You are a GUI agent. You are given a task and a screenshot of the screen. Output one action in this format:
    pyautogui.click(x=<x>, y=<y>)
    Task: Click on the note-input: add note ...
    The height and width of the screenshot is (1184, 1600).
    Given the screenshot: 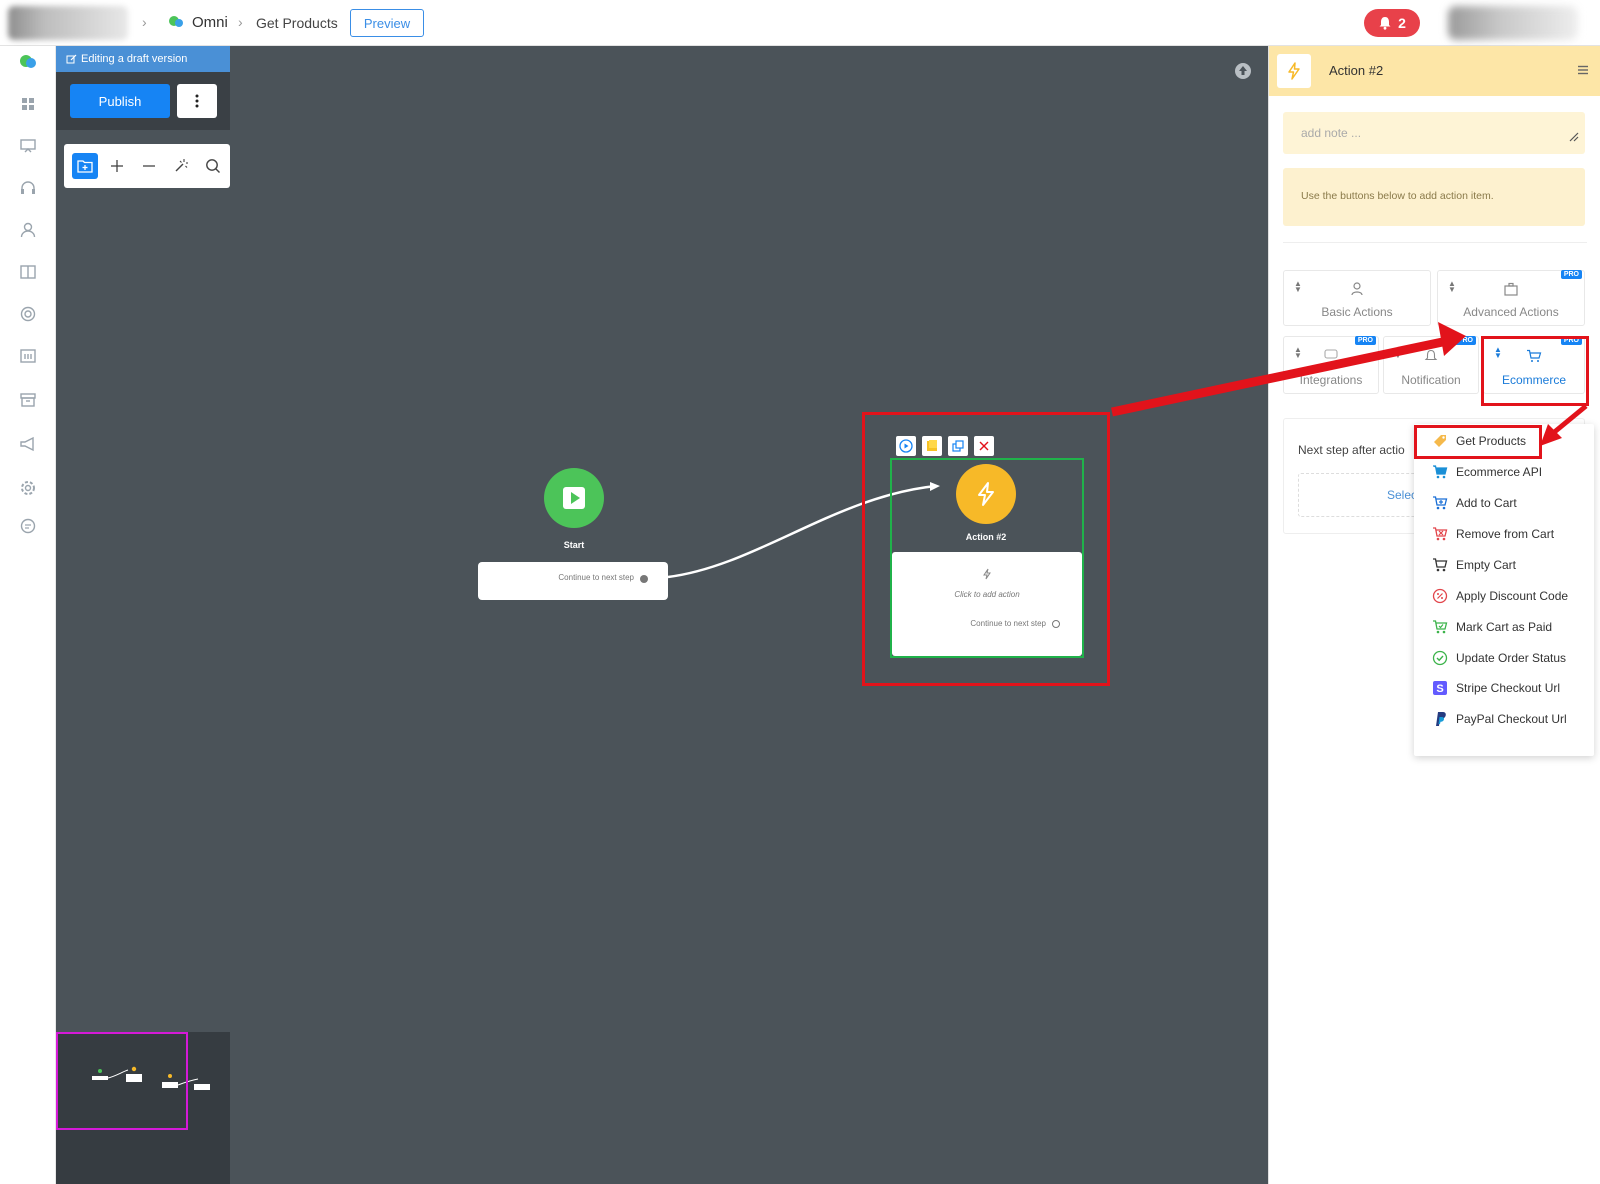 What is the action you would take?
    pyautogui.click(x=1434, y=133)
    